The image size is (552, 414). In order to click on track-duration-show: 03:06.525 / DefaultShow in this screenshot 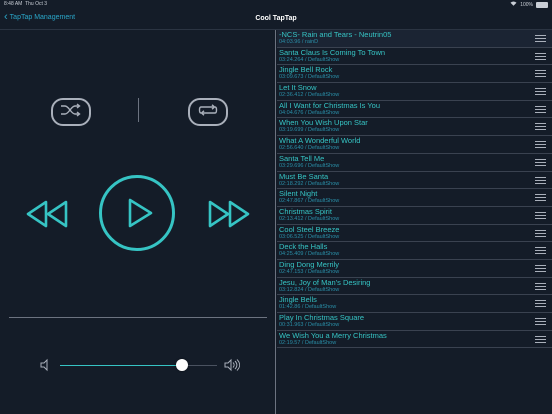, I will do `click(309, 236)`.